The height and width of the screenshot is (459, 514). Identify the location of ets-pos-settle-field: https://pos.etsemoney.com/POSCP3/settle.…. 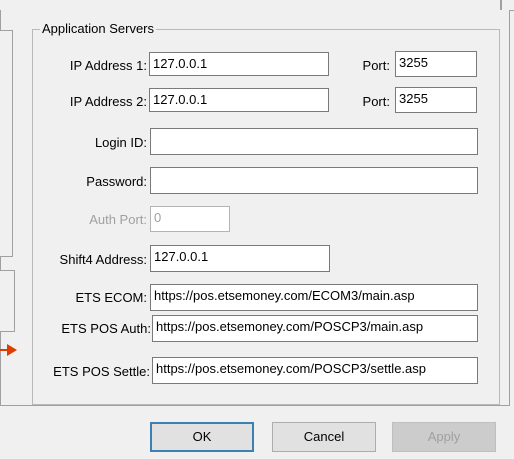
(315, 370).